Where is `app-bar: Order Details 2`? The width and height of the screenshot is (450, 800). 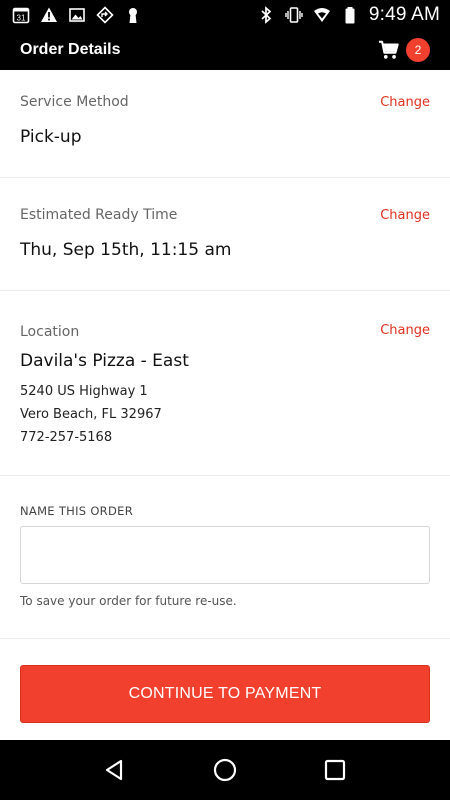 app-bar: Order Details 2 is located at coordinates (225, 50).